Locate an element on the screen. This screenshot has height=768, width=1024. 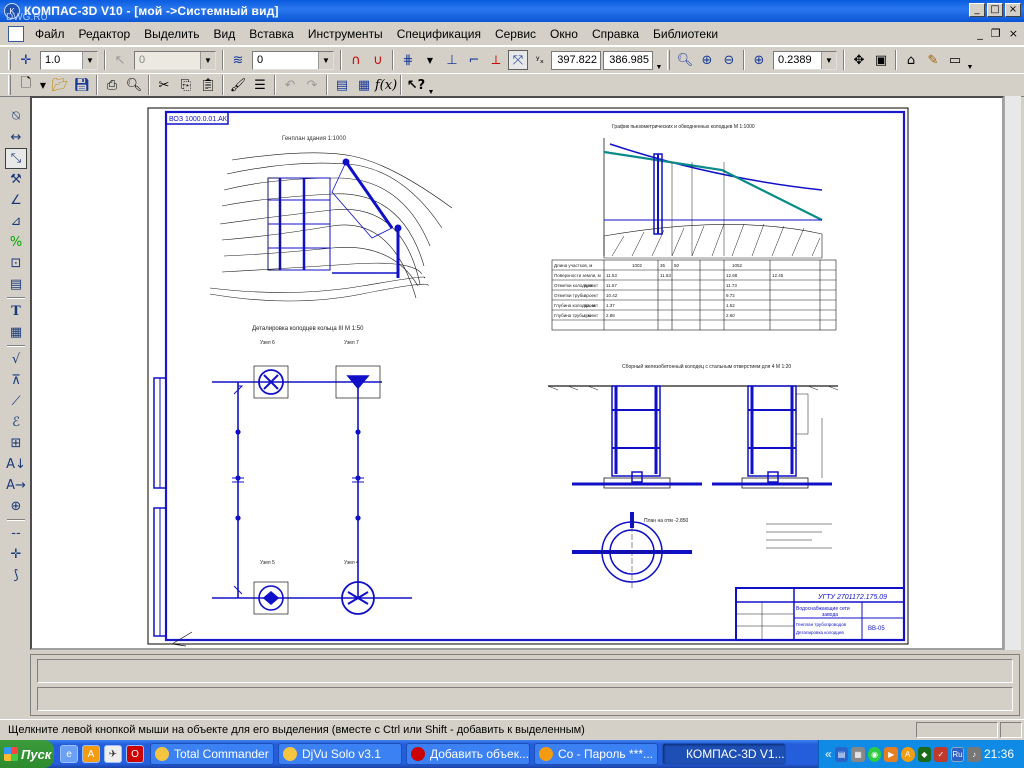
centerline-icon: -- is located at coordinates (16, 533).